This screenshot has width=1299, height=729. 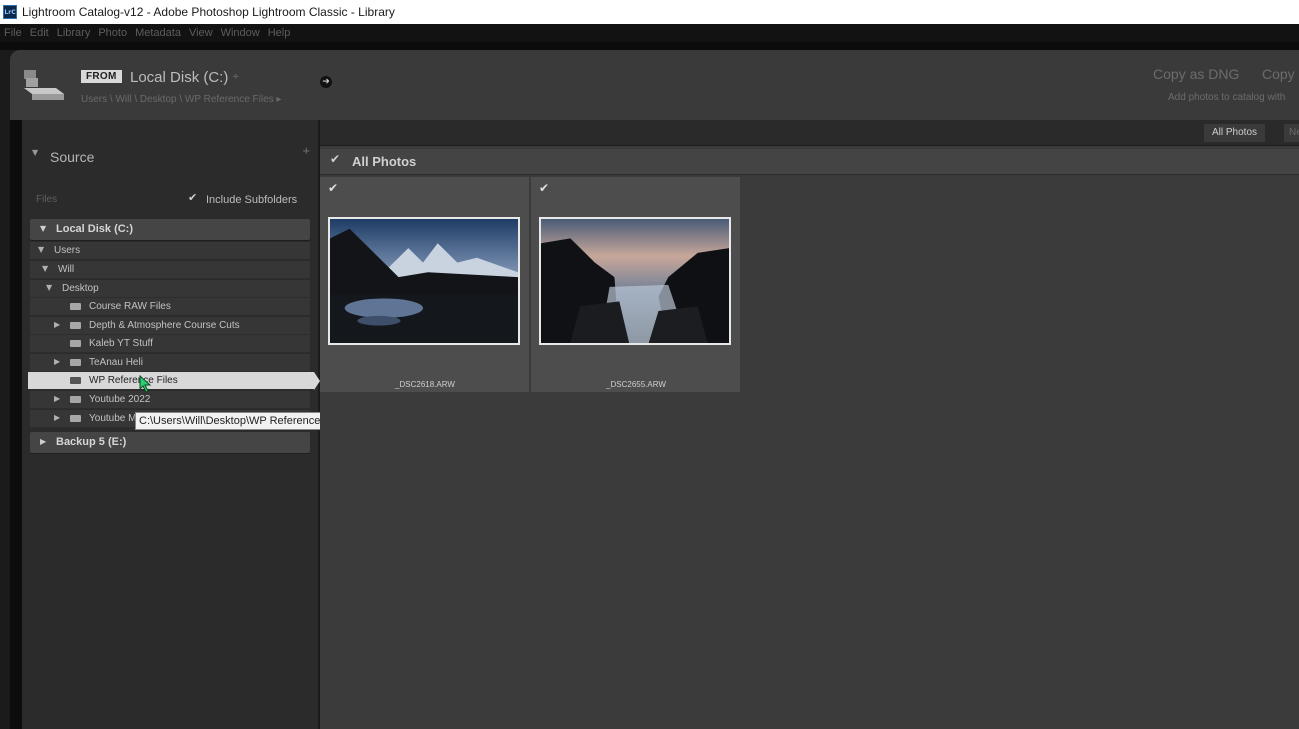 I want to click on folder-label: Youtube M, so click(x=113, y=418).